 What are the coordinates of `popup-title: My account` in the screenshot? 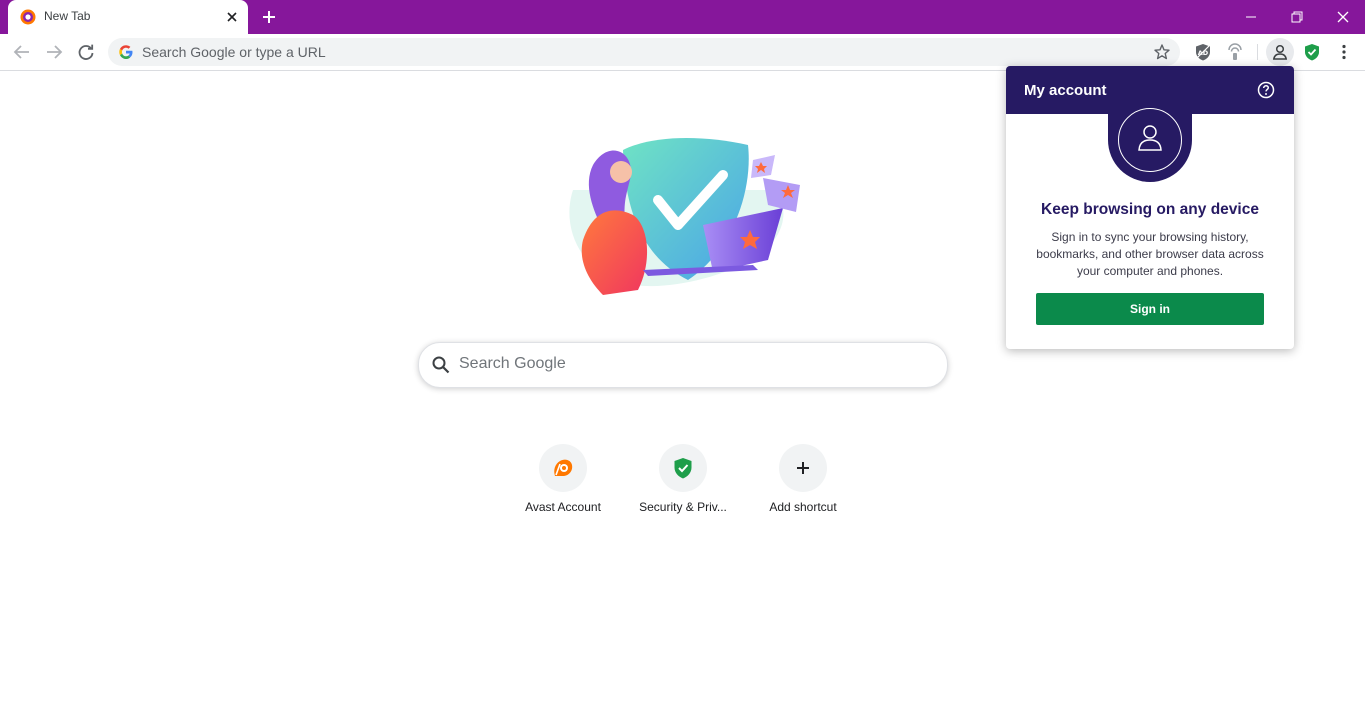 It's located at (1065, 90).